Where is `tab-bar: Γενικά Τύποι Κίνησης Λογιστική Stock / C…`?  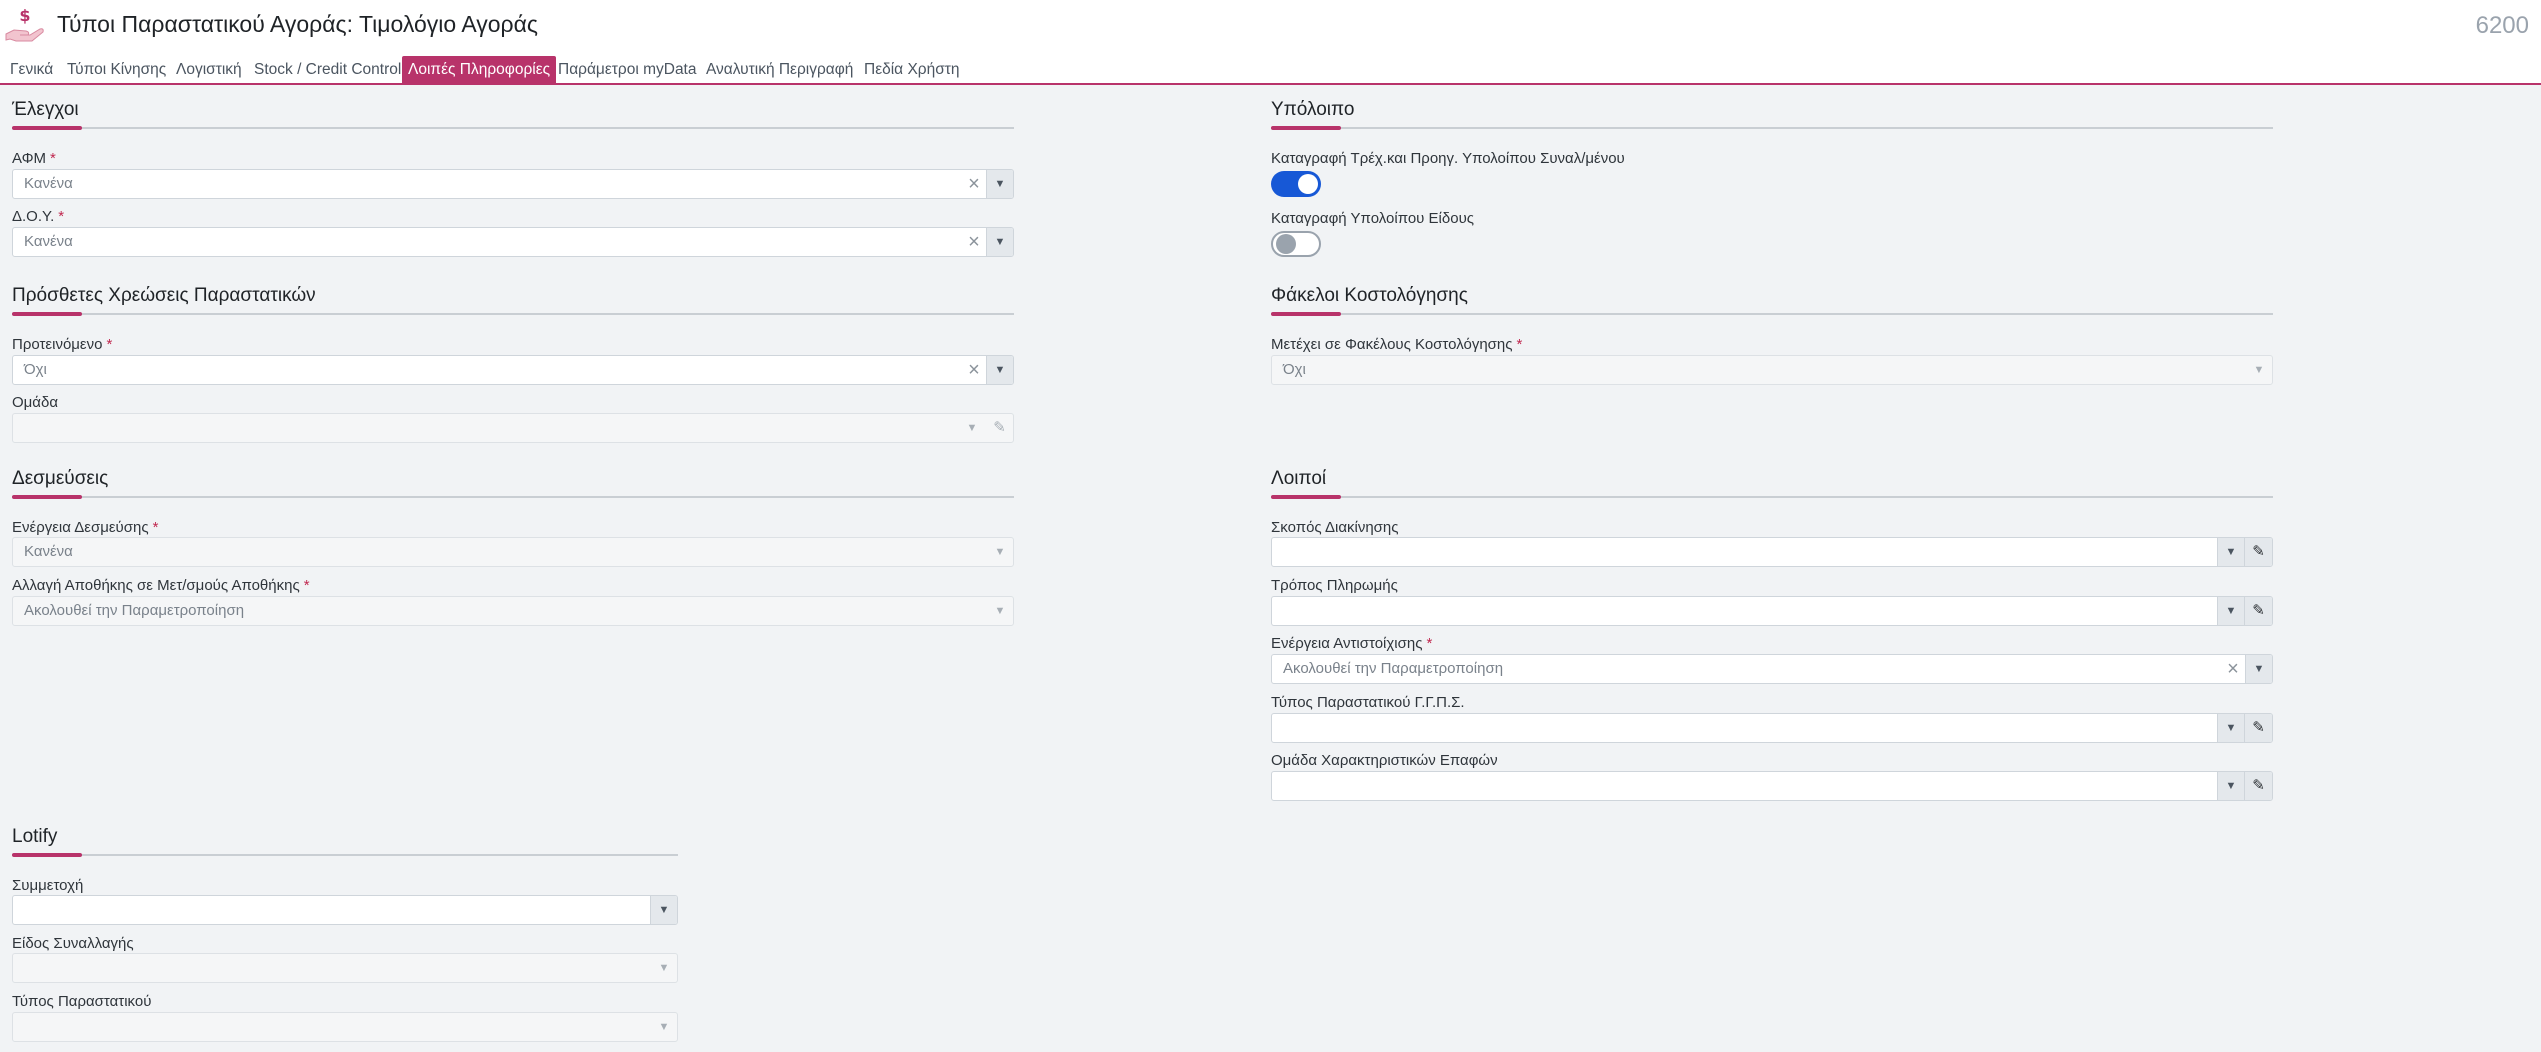 tab-bar: Γενικά Τύποι Κίνησης Λογιστική Stock / C… is located at coordinates (1270, 68).